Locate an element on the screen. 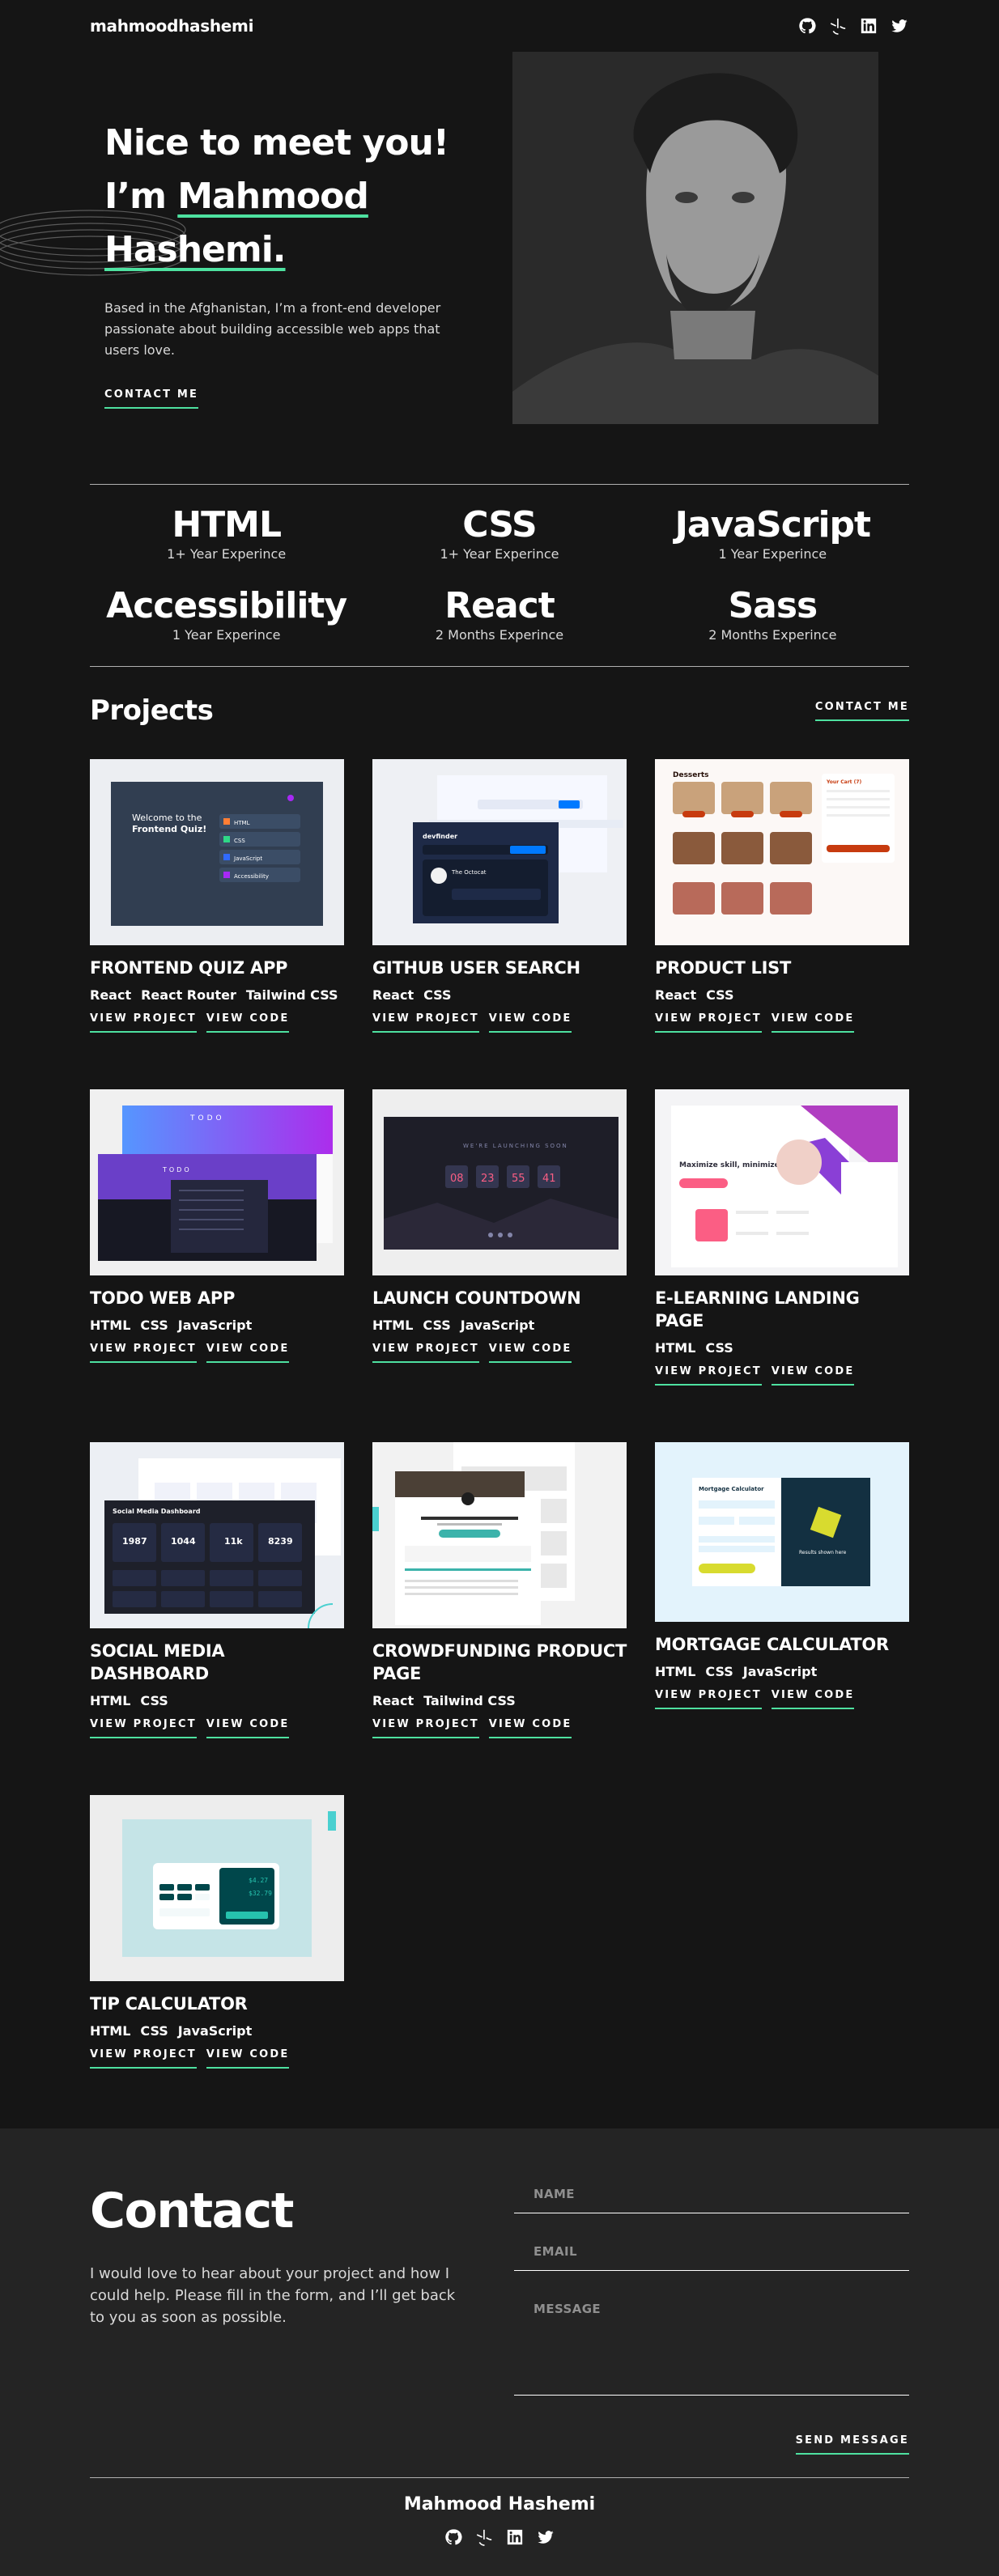  hero-im: I’m is located at coordinates (141, 196).